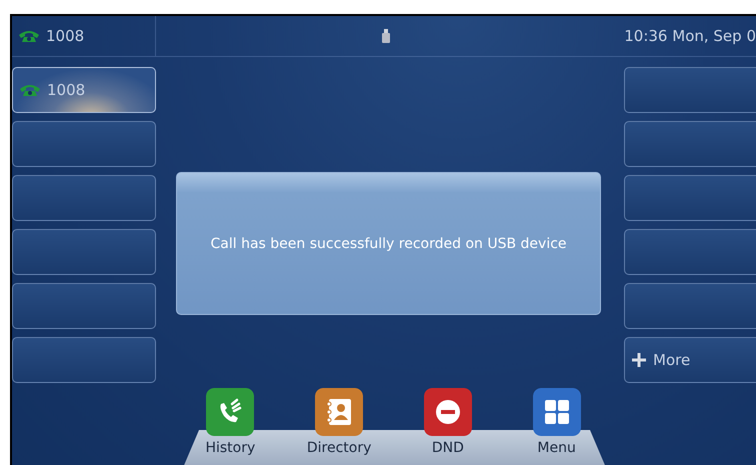 The height and width of the screenshot is (465, 756). I want to click on account-label: 1008, so click(65, 36).